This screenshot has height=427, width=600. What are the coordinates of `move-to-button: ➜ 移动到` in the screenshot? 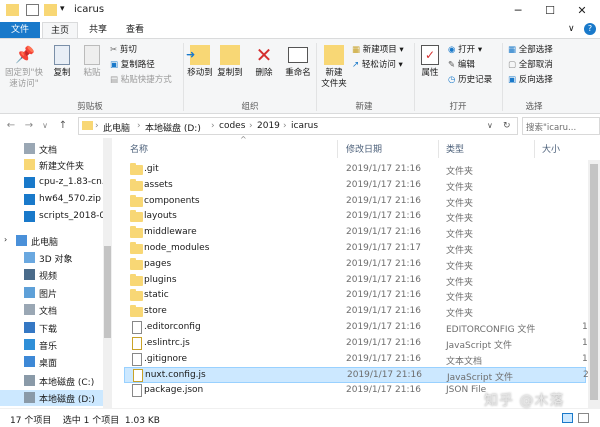 It's located at (200, 62).